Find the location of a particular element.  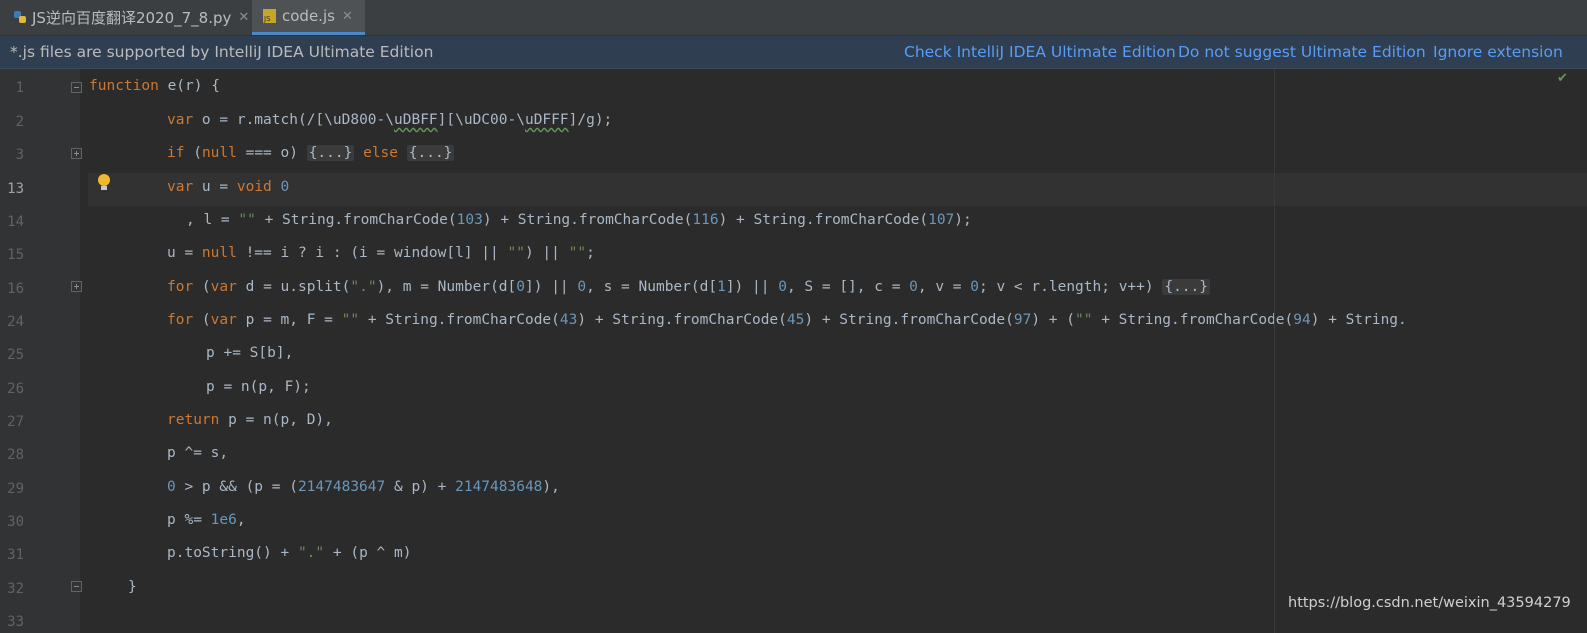

line-number: 28 is located at coordinates (15, 455).